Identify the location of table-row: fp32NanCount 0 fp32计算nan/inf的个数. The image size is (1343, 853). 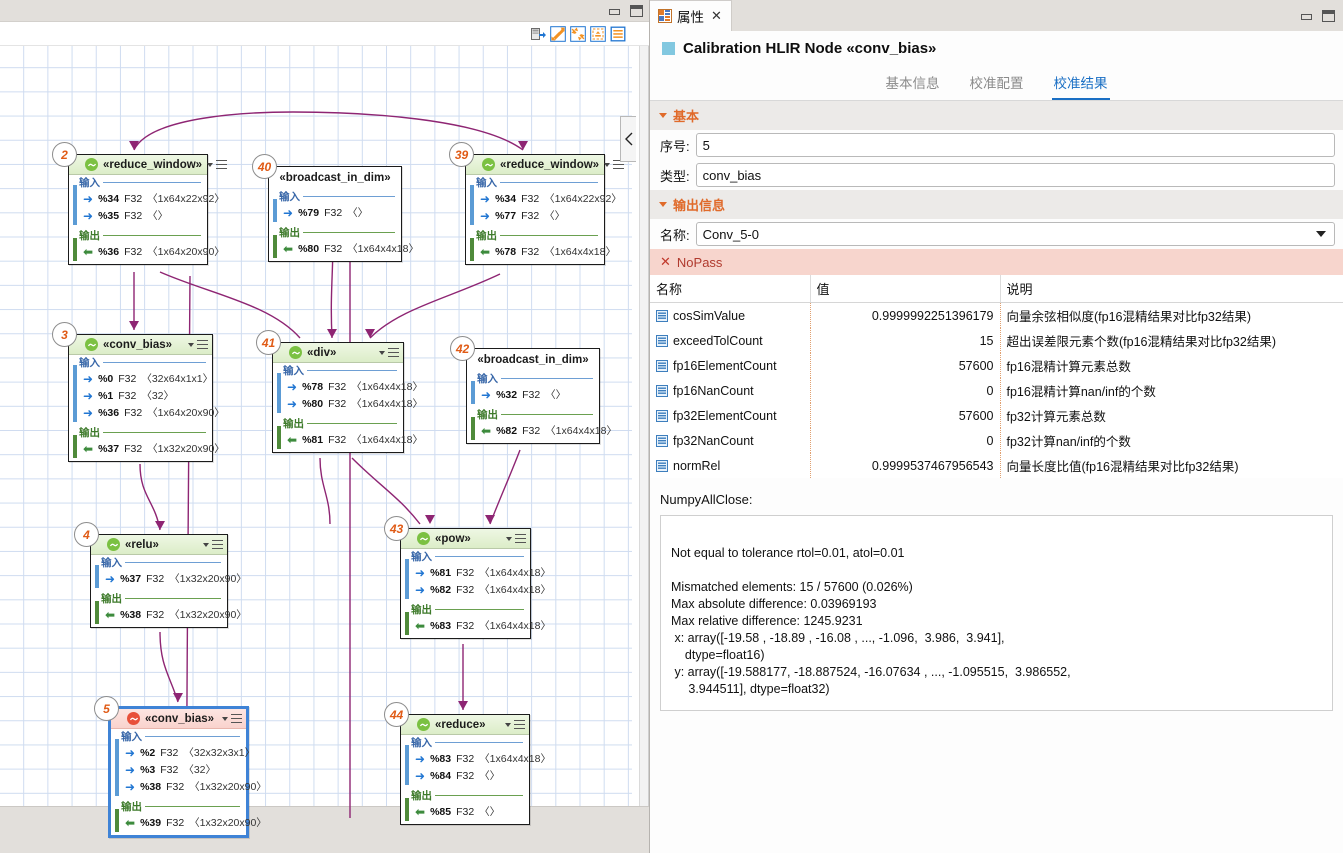
(996, 440).